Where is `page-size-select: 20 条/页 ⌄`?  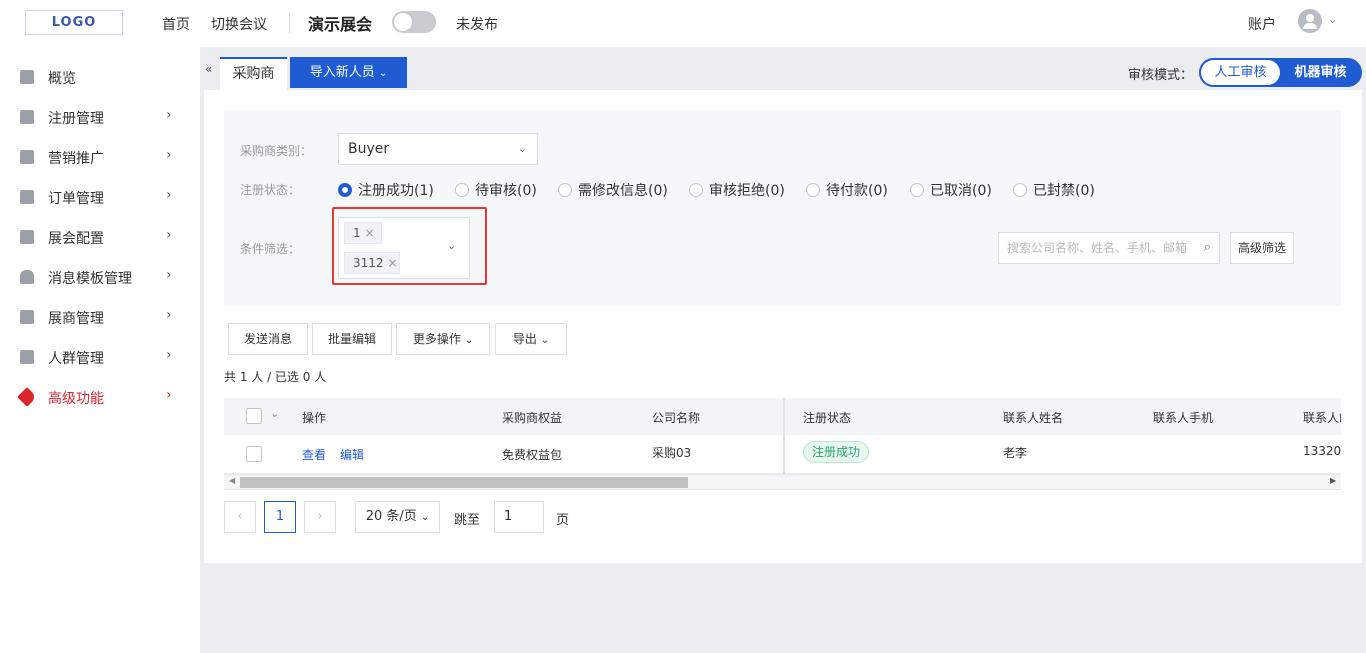
page-size-select: 20 条/页 ⌄ is located at coordinates (397, 517).